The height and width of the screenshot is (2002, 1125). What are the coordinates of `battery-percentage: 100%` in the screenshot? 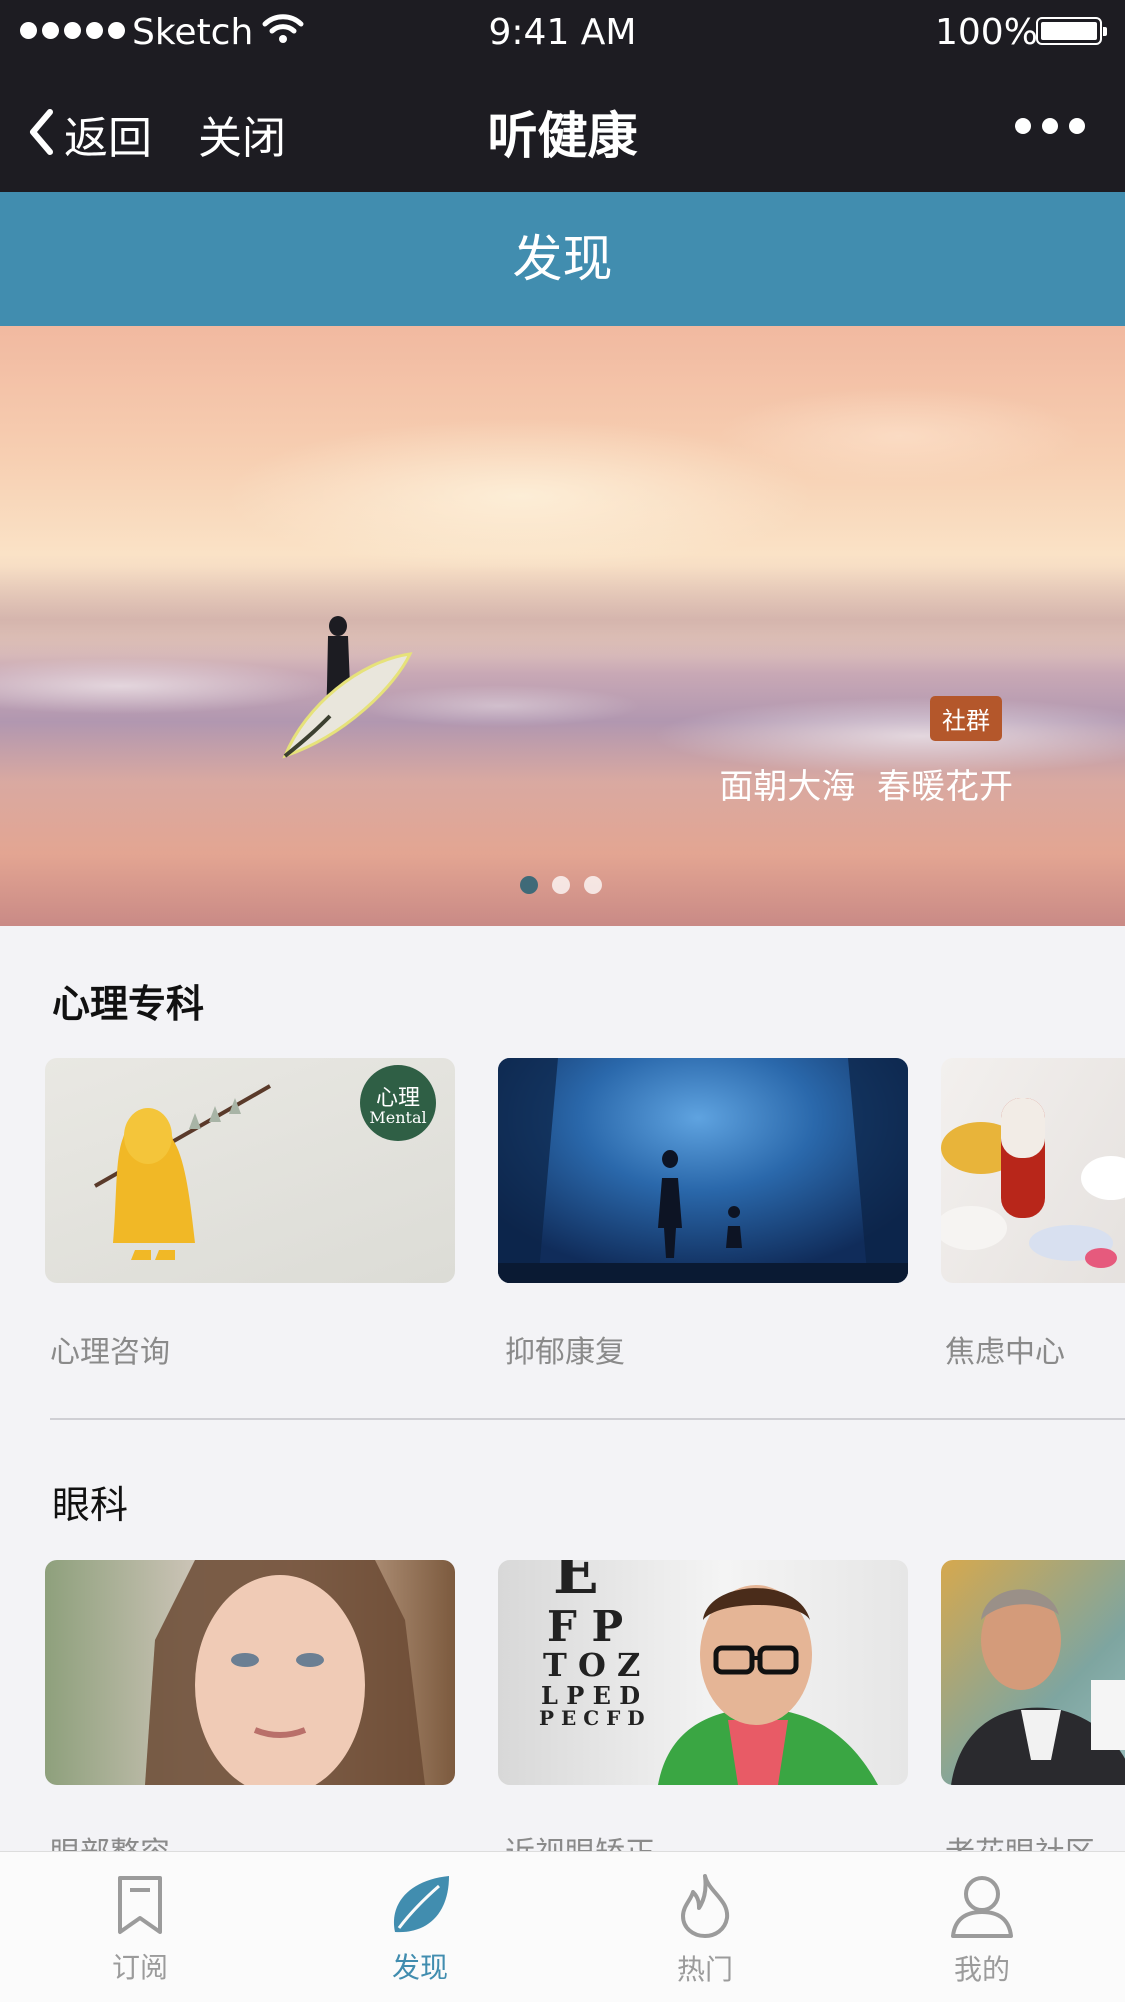 It's located at (986, 32).